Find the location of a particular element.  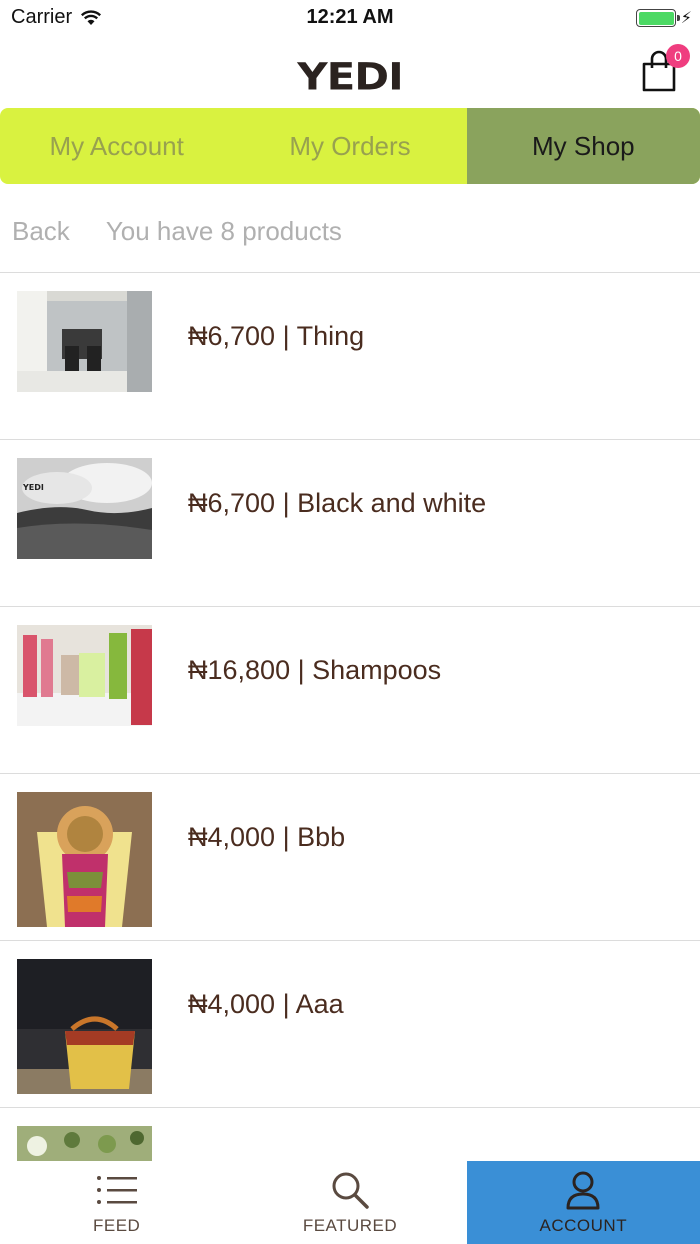

tab-my-account: My Account is located at coordinates (116, 146).